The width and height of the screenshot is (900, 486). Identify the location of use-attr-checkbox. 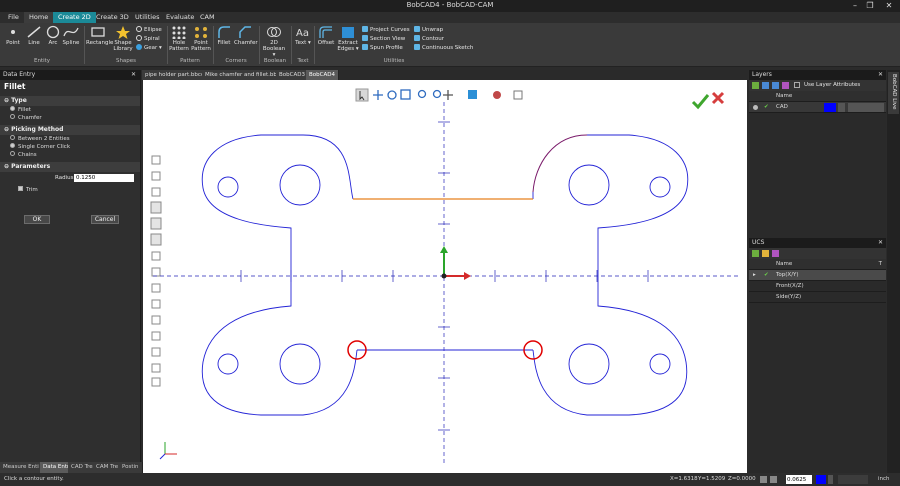
(797, 85).